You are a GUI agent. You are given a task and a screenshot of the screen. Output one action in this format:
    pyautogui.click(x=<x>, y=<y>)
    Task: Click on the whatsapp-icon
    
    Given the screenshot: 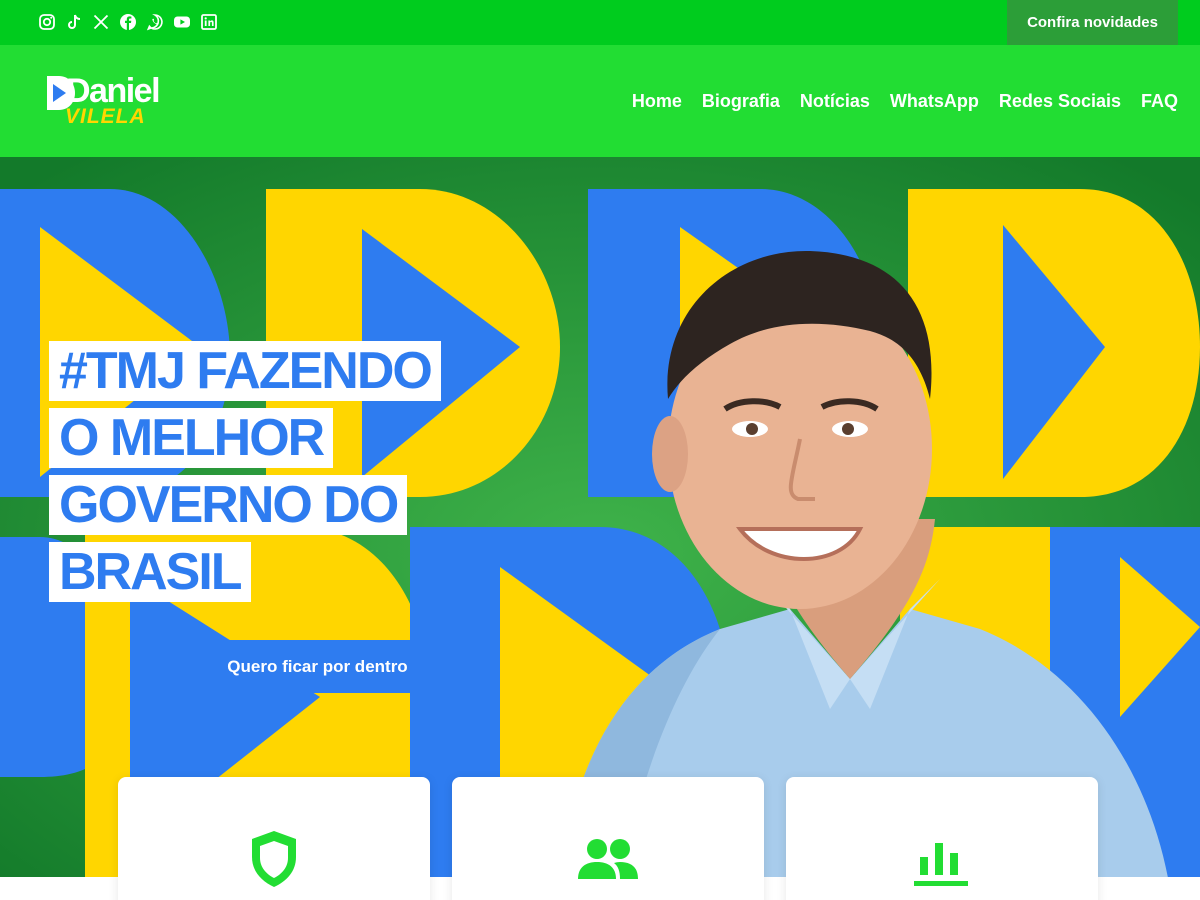 What is the action you would take?
    pyautogui.click(x=155, y=22)
    